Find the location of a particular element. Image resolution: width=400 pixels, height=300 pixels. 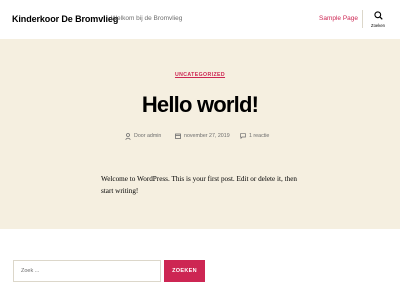

search-toggle-button: Zoeken is located at coordinates (378, 22).